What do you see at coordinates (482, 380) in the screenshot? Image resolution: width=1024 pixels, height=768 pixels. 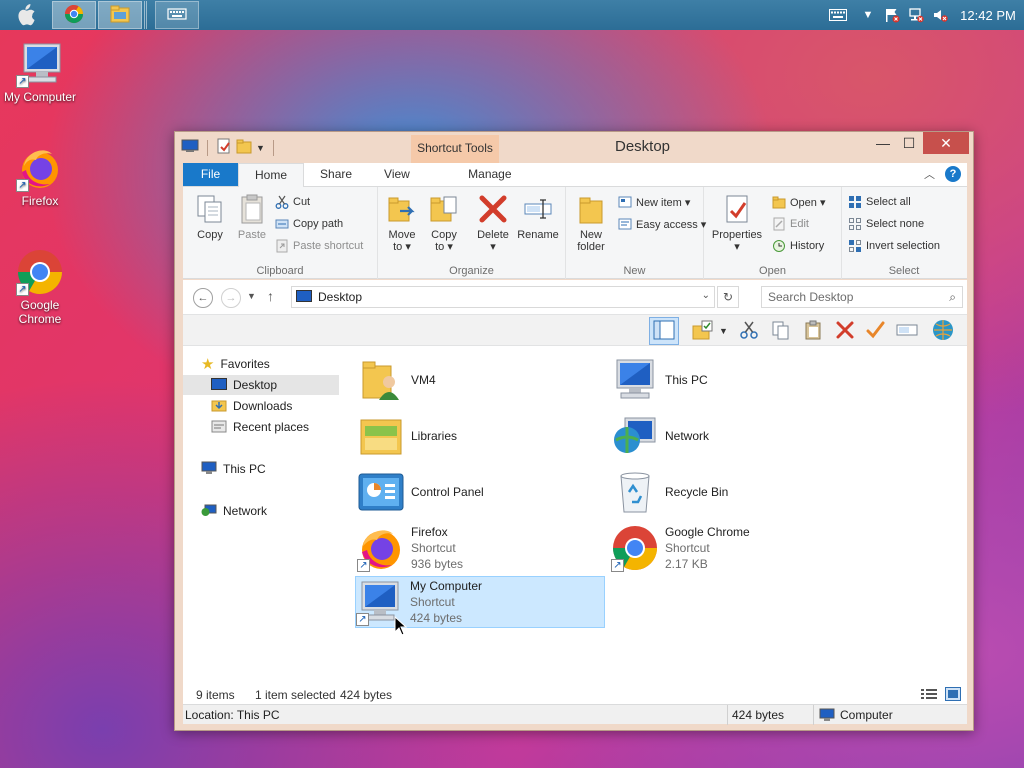 I see `file-item-vm4: VM4` at bounding box center [482, 380].